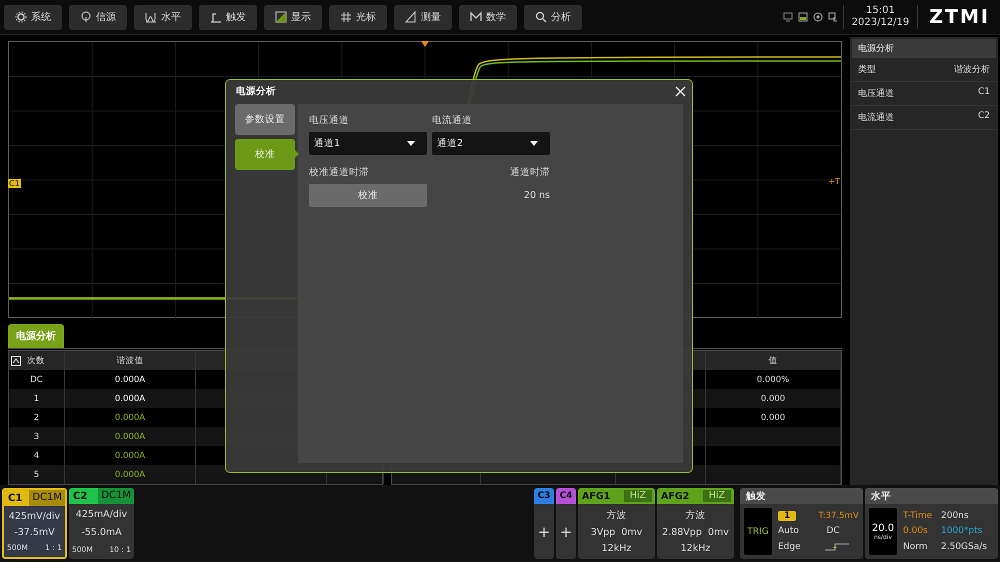 The width and height of the screenshot is (1000, 562). I want to click on display-icon, so click(281, 17).